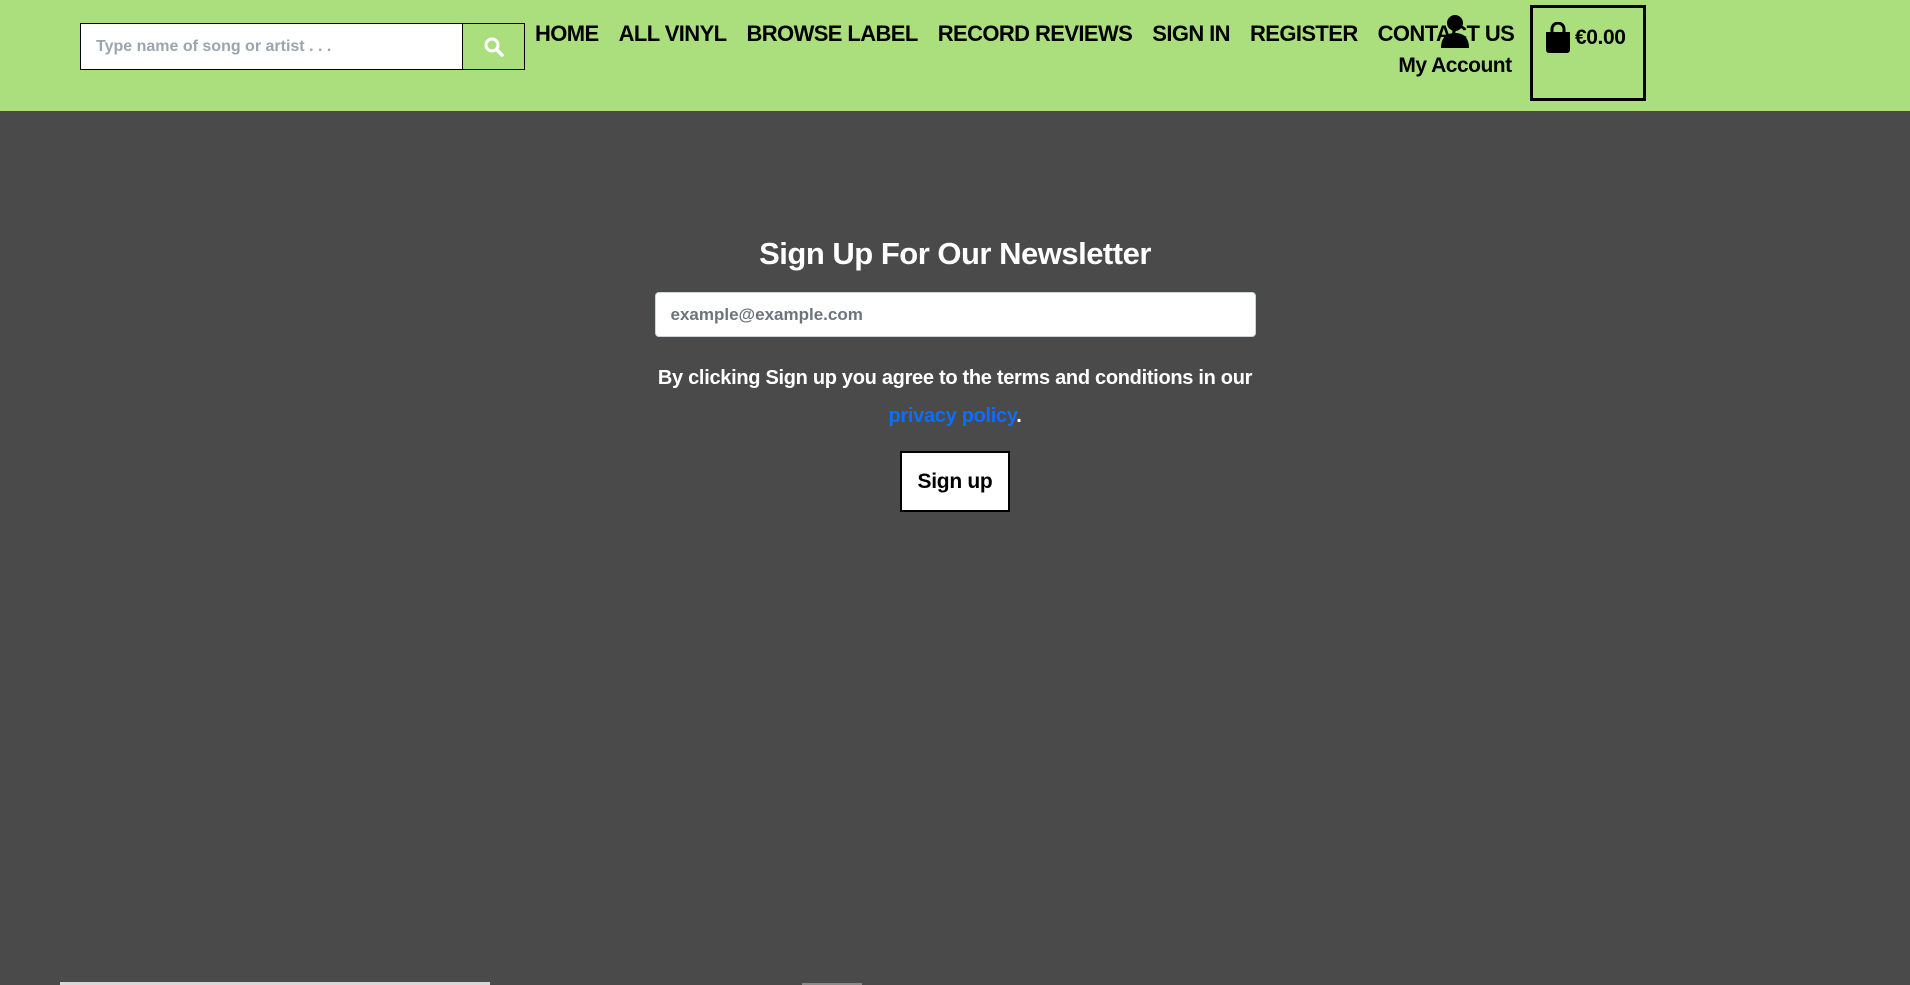  Describe the element at coordinates (1600, 37) in the screenshot. I see `cart-total: €0.00` at that location.